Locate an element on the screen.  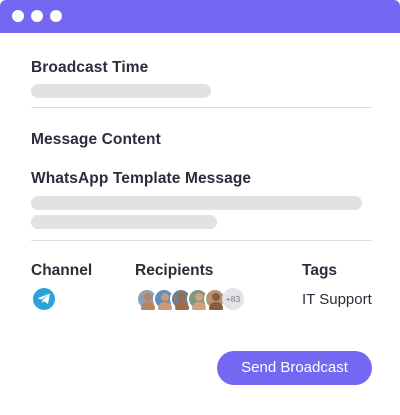
telegram-icon is located at coordinates (44, 299).